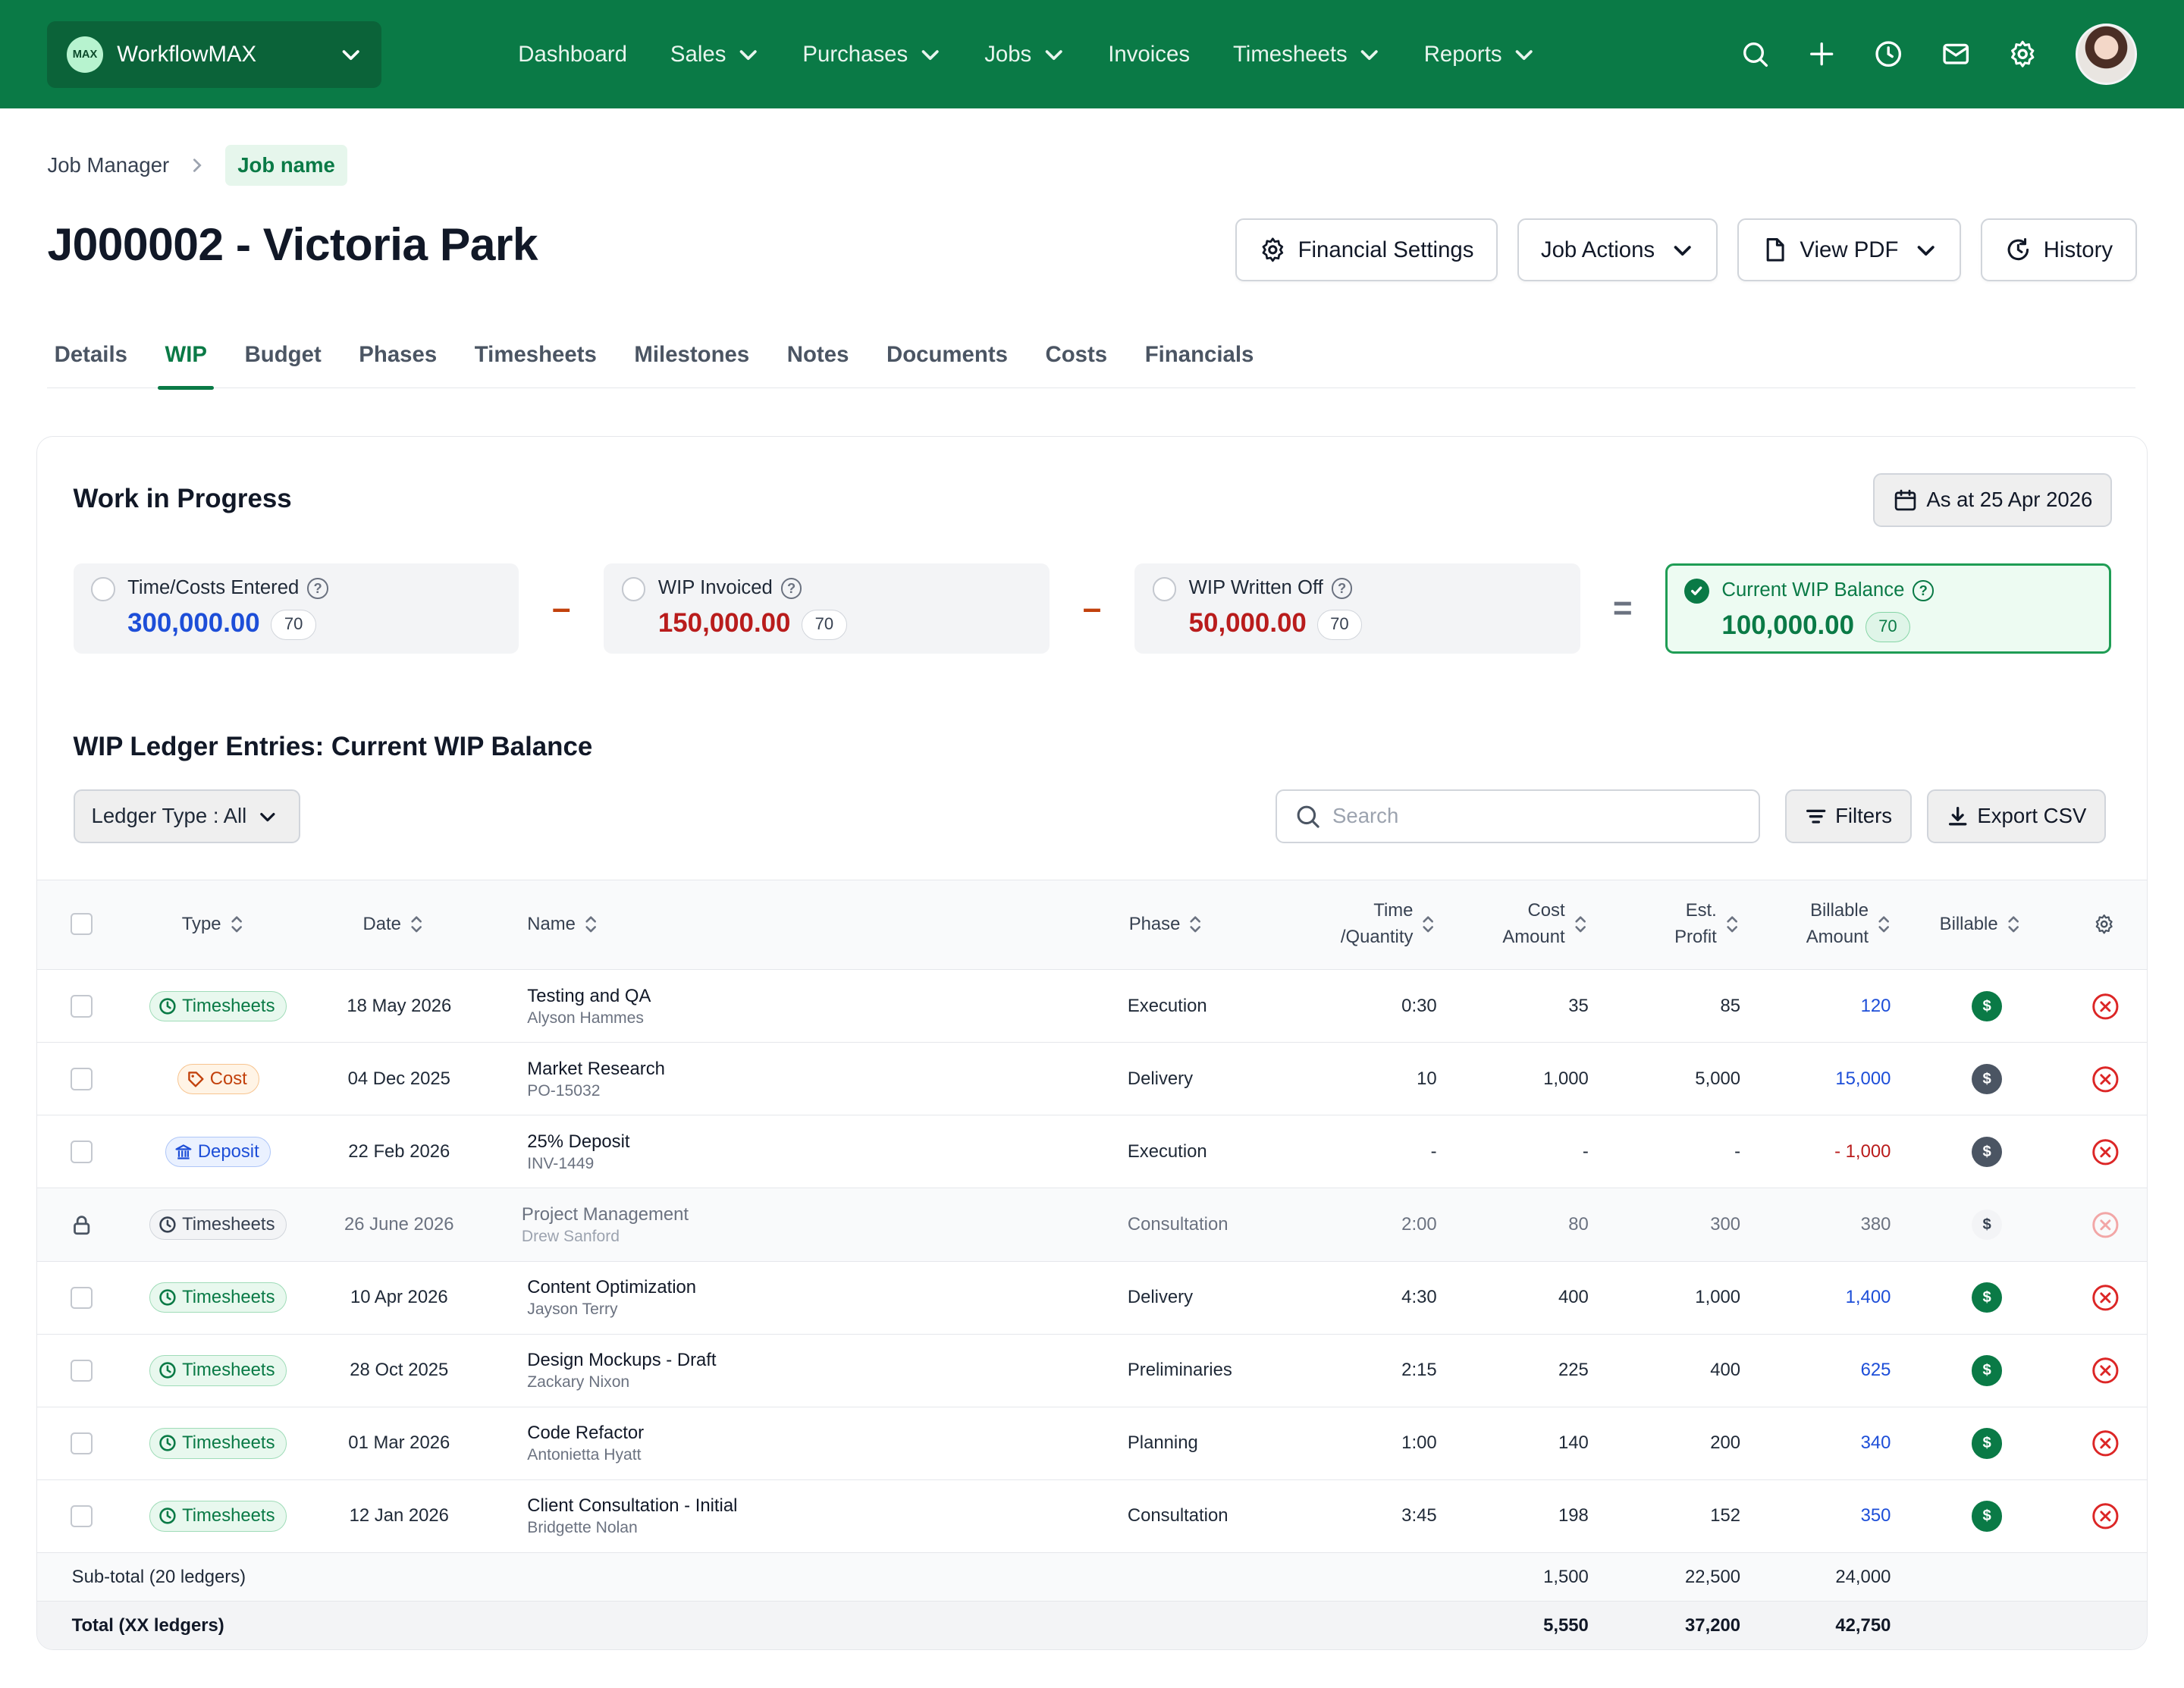 This screenshot has height=1688, width=2184. Describe the element at coordinates (90, 364) in the screenshot. I see `tab-details: Details` at that location.